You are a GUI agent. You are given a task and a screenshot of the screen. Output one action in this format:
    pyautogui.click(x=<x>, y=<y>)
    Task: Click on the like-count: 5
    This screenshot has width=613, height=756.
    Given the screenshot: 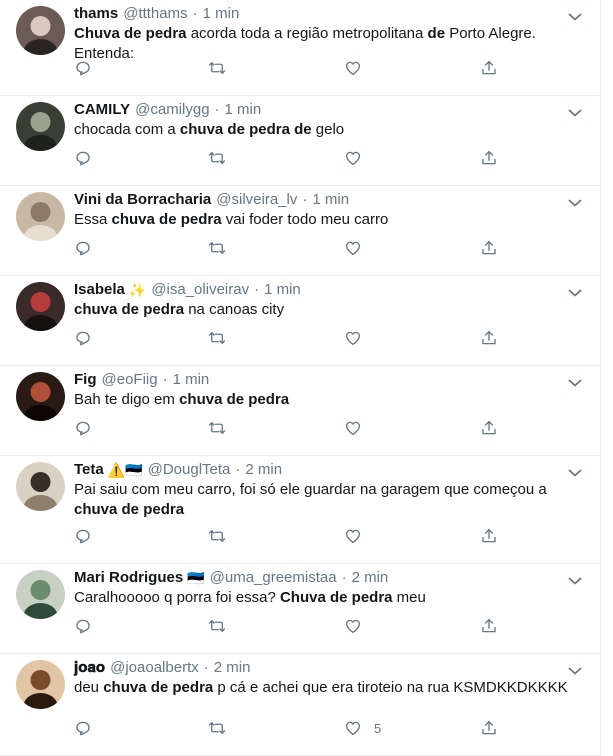 What is the action you would take?
    pyautogui.click(x=378, y=728)
    